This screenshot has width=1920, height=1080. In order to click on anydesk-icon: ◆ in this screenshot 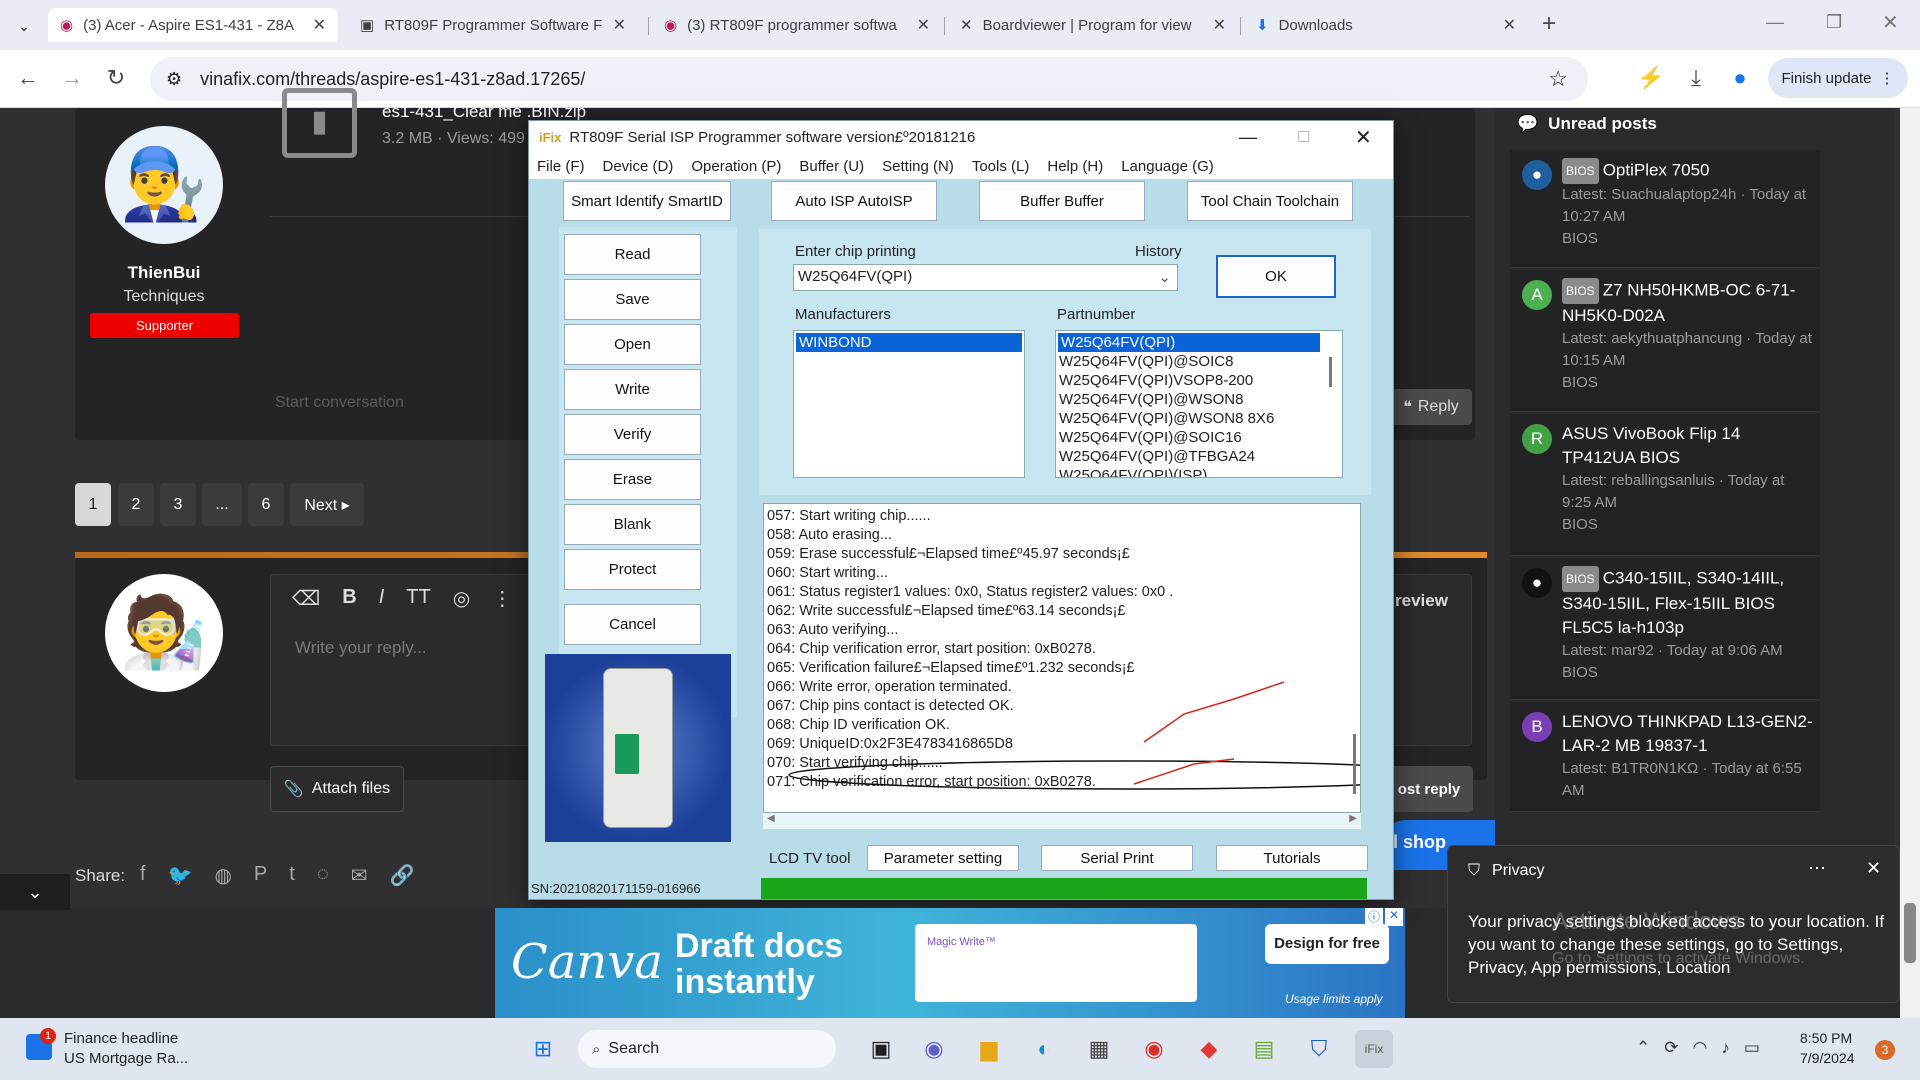, I will do `click(1209, 1049)`.